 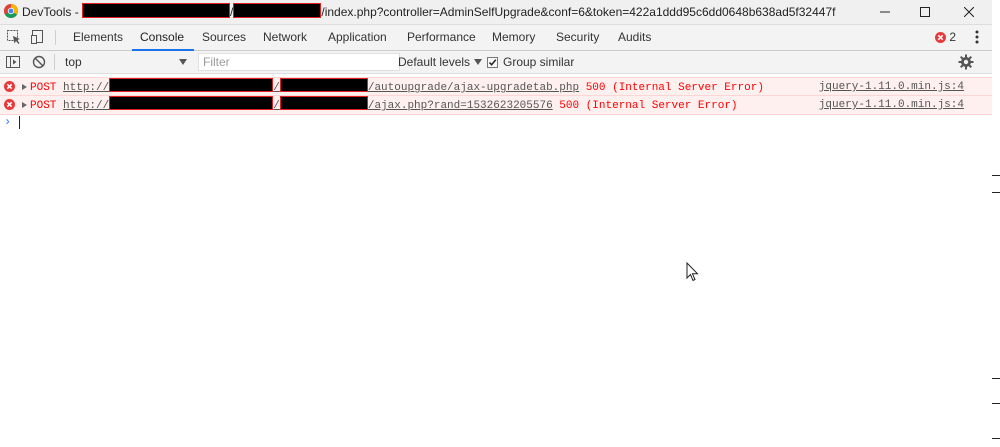 What do you see at coordinates (357, 37) in the screenshot?
I see `tab-application: Application` at bounding box center [357, 37].